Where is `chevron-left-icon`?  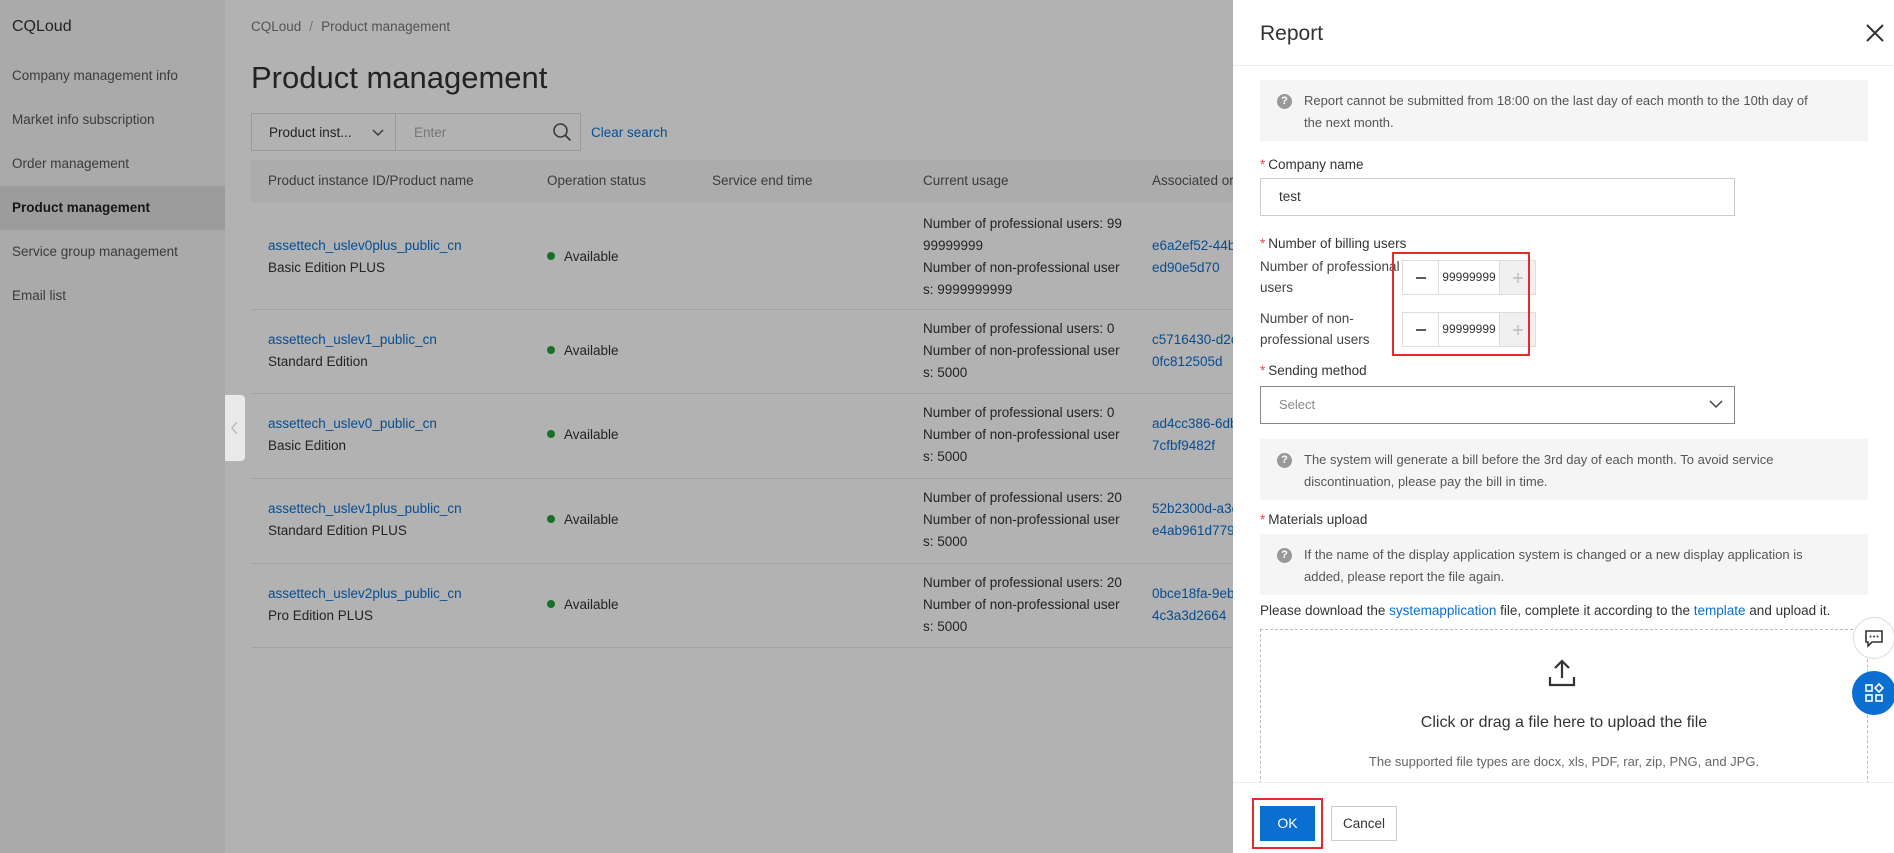
chevron-left-icon is located at coordinates (234, 428).